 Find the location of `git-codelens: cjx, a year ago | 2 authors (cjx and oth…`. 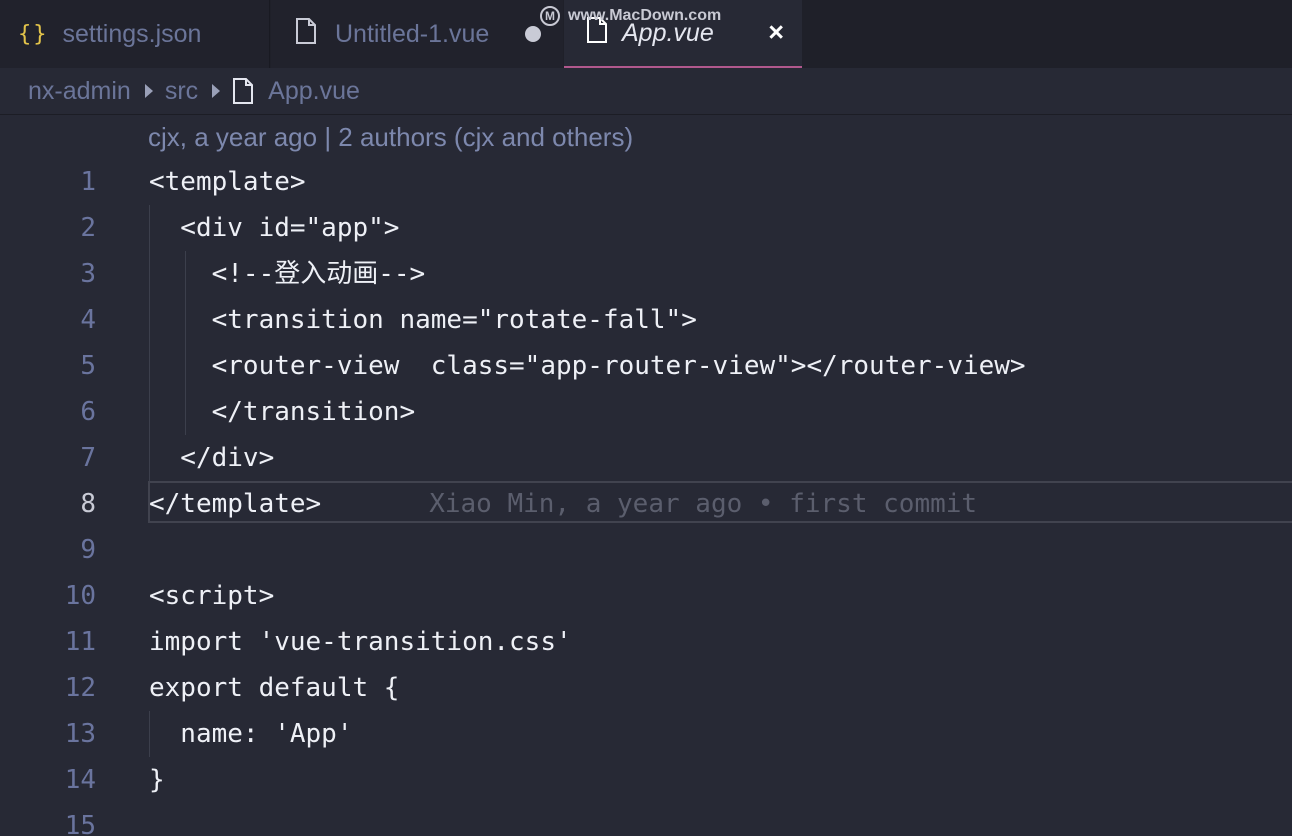

git-codelens: cjx, a year ago | 2 authors (cjx and oth… is located at coordinates (390, 137).